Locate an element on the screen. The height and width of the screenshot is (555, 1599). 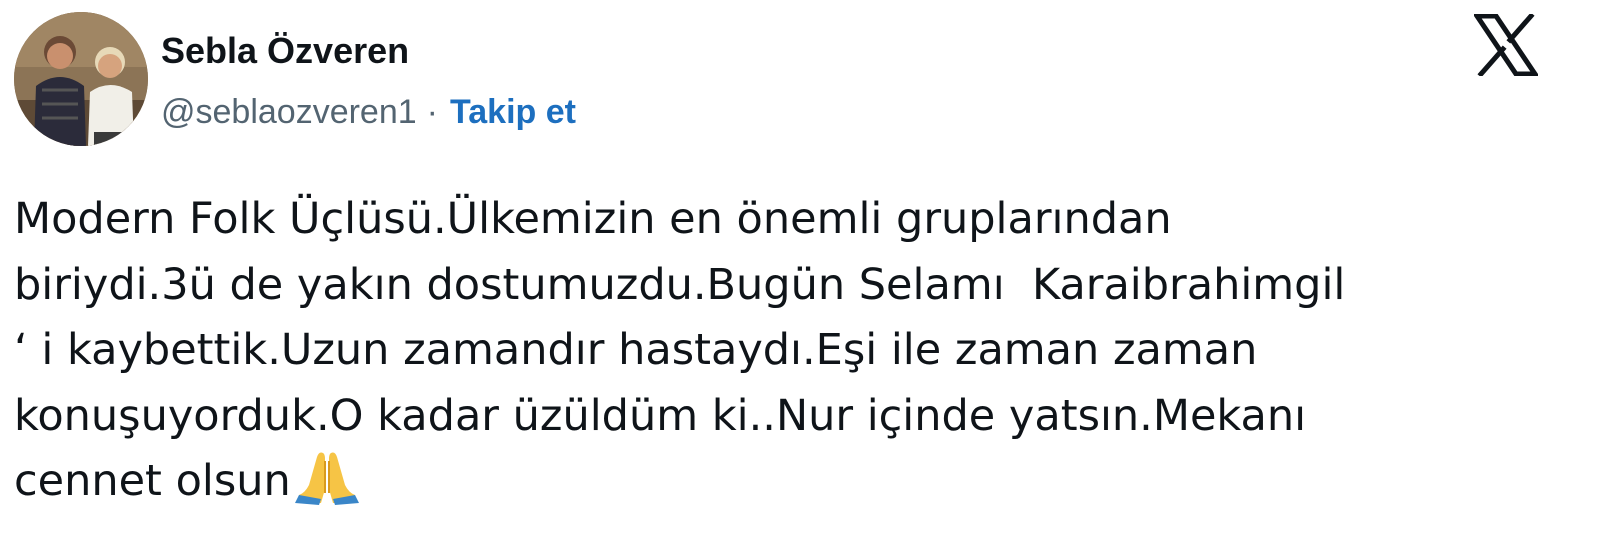
author-meta-row: @seblaozveren1 · Takip et is located at coordinates (368, 112).